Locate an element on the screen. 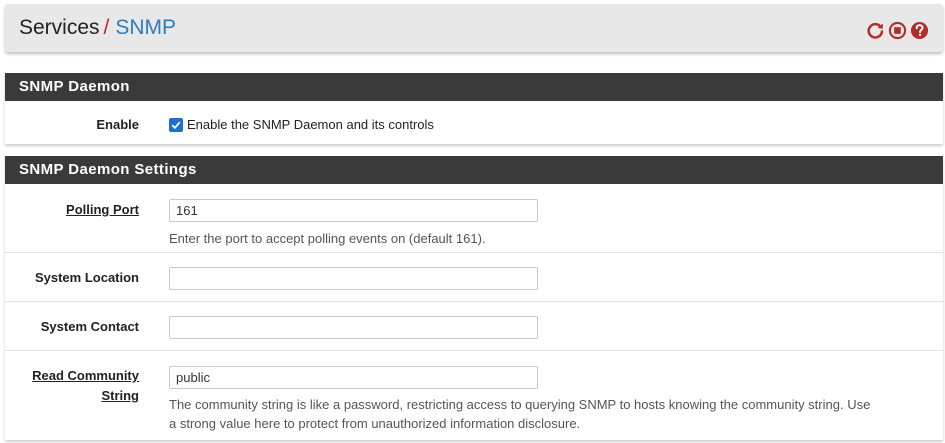 The image size is (945, 443). breadcrumb-snmp: SNMP is located at coordinates (145, 27).